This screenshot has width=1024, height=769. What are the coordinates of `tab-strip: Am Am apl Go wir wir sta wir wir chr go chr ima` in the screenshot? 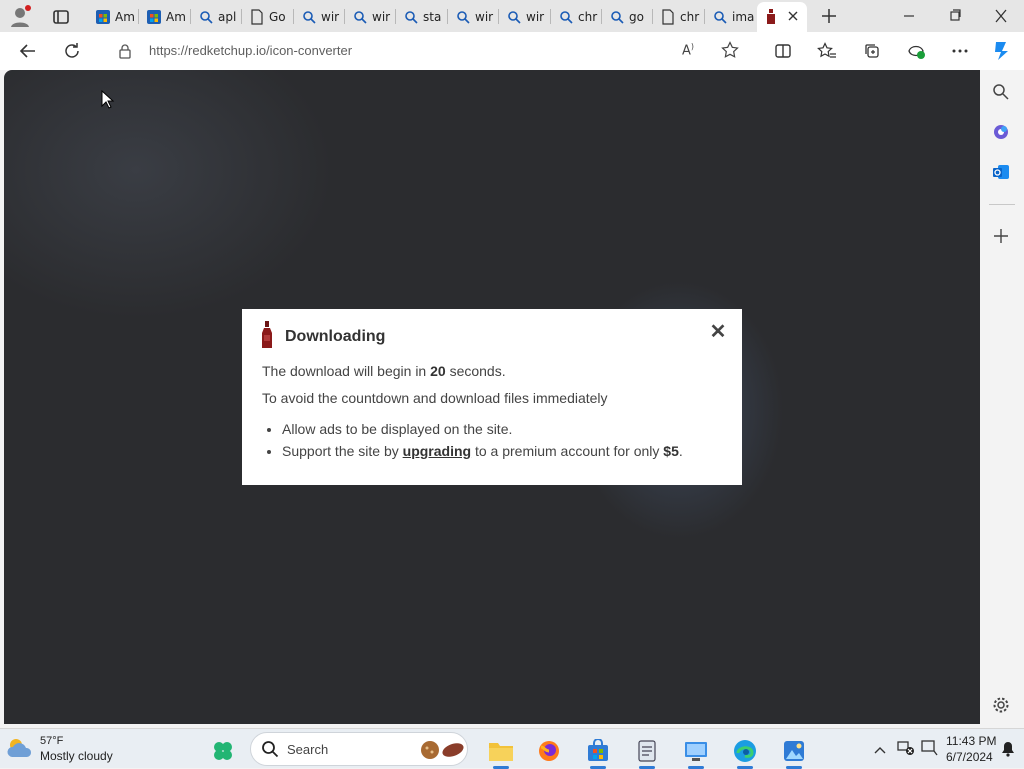 It's located at (512, 16).